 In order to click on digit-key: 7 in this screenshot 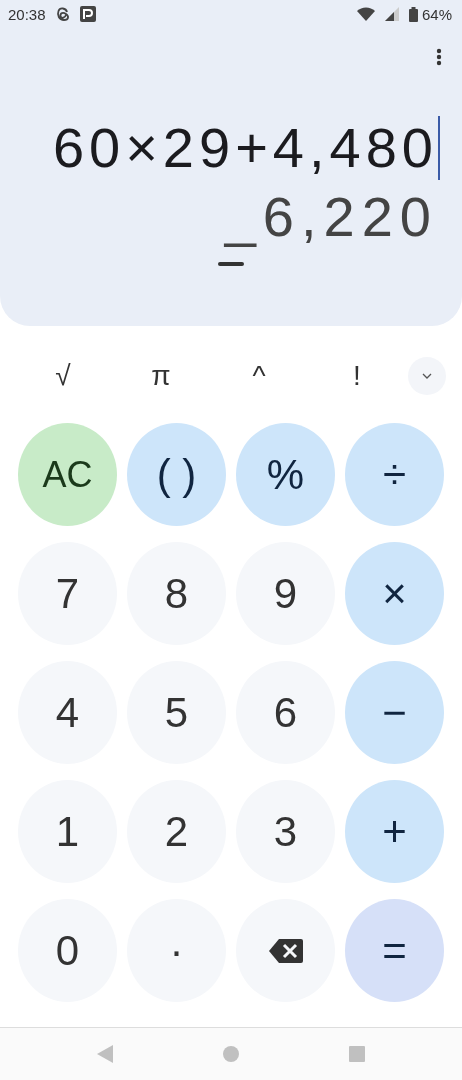, I will do `click(67, 593)`.